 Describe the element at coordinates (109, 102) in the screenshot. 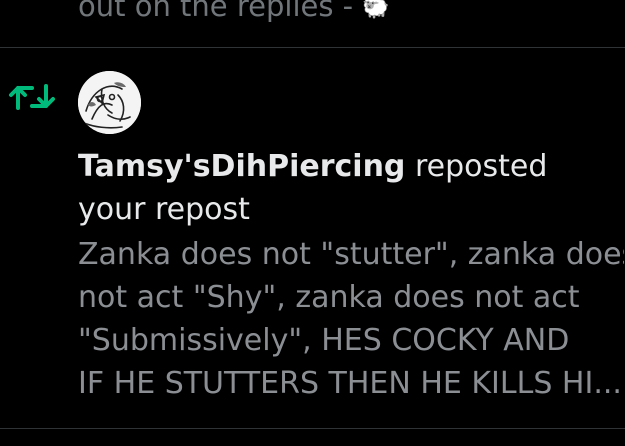

I see `avatar` at that location.